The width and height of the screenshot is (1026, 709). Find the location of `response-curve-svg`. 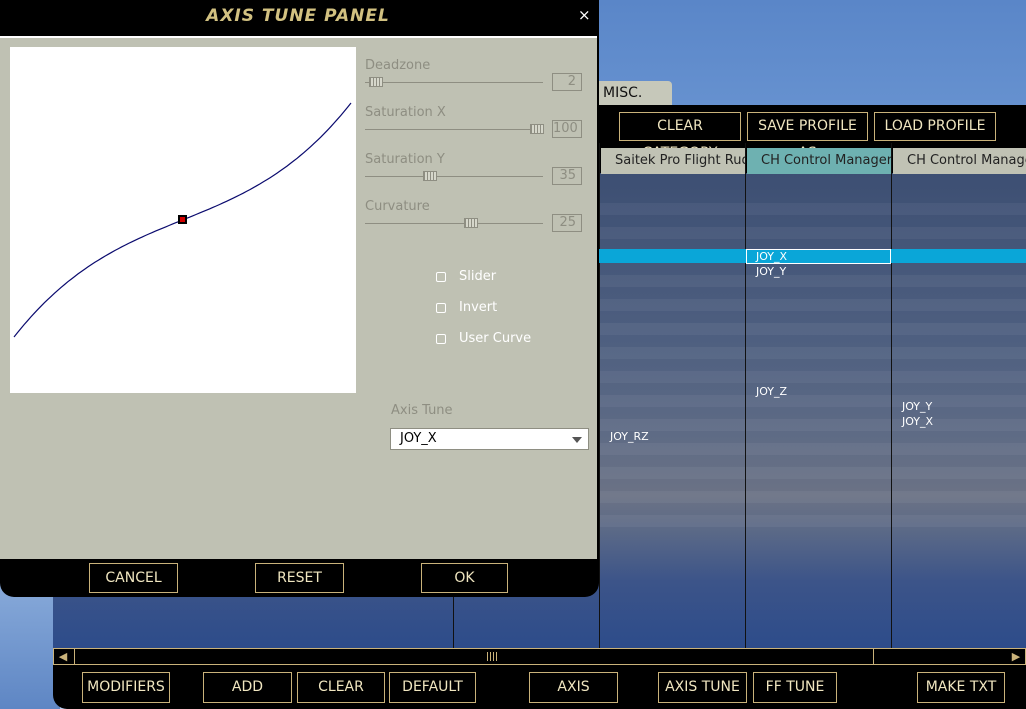

response-curve-svg is located at coordinates (182, 220).